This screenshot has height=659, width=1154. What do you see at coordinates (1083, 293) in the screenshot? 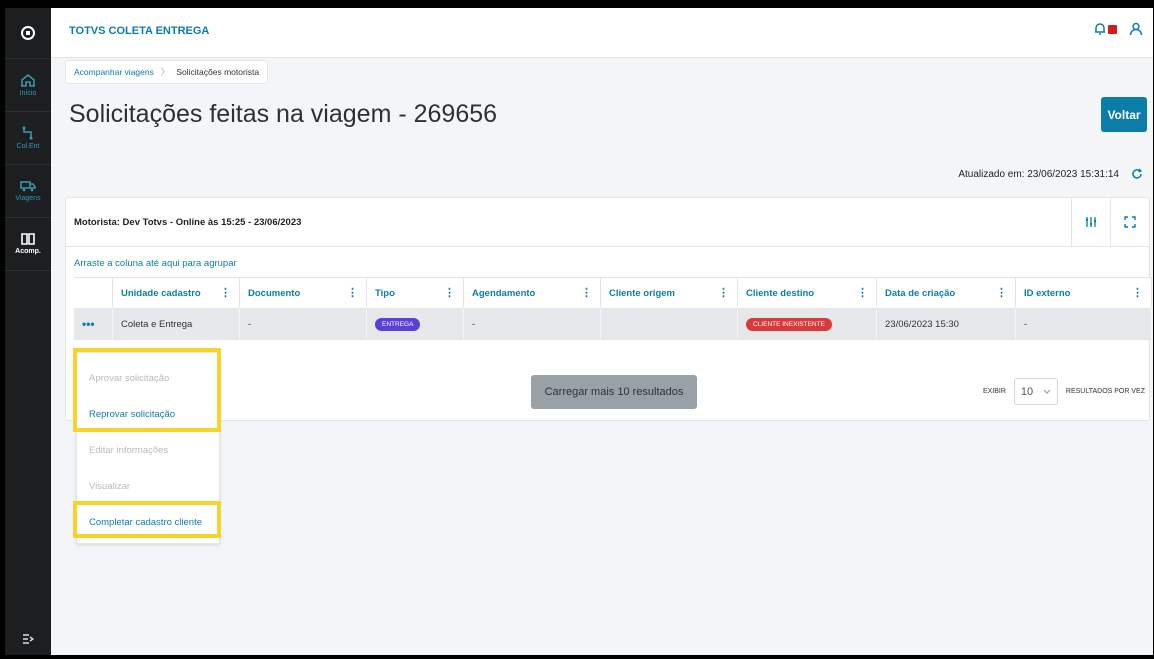
I see `column-header: ID externo ⋮` at bounding box center [1083, 293].